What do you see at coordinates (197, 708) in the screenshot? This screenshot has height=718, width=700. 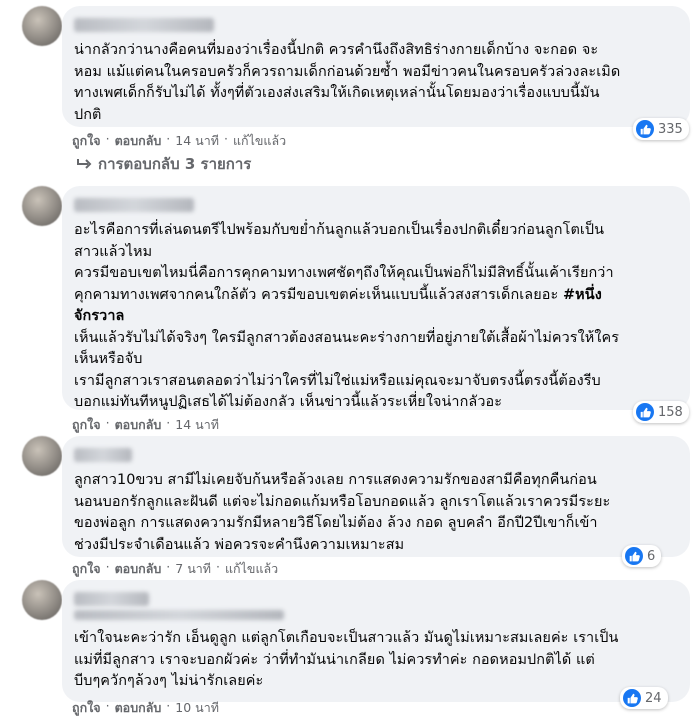 I see `timestamp: 10 นาที` at bounding box center [197, 708].